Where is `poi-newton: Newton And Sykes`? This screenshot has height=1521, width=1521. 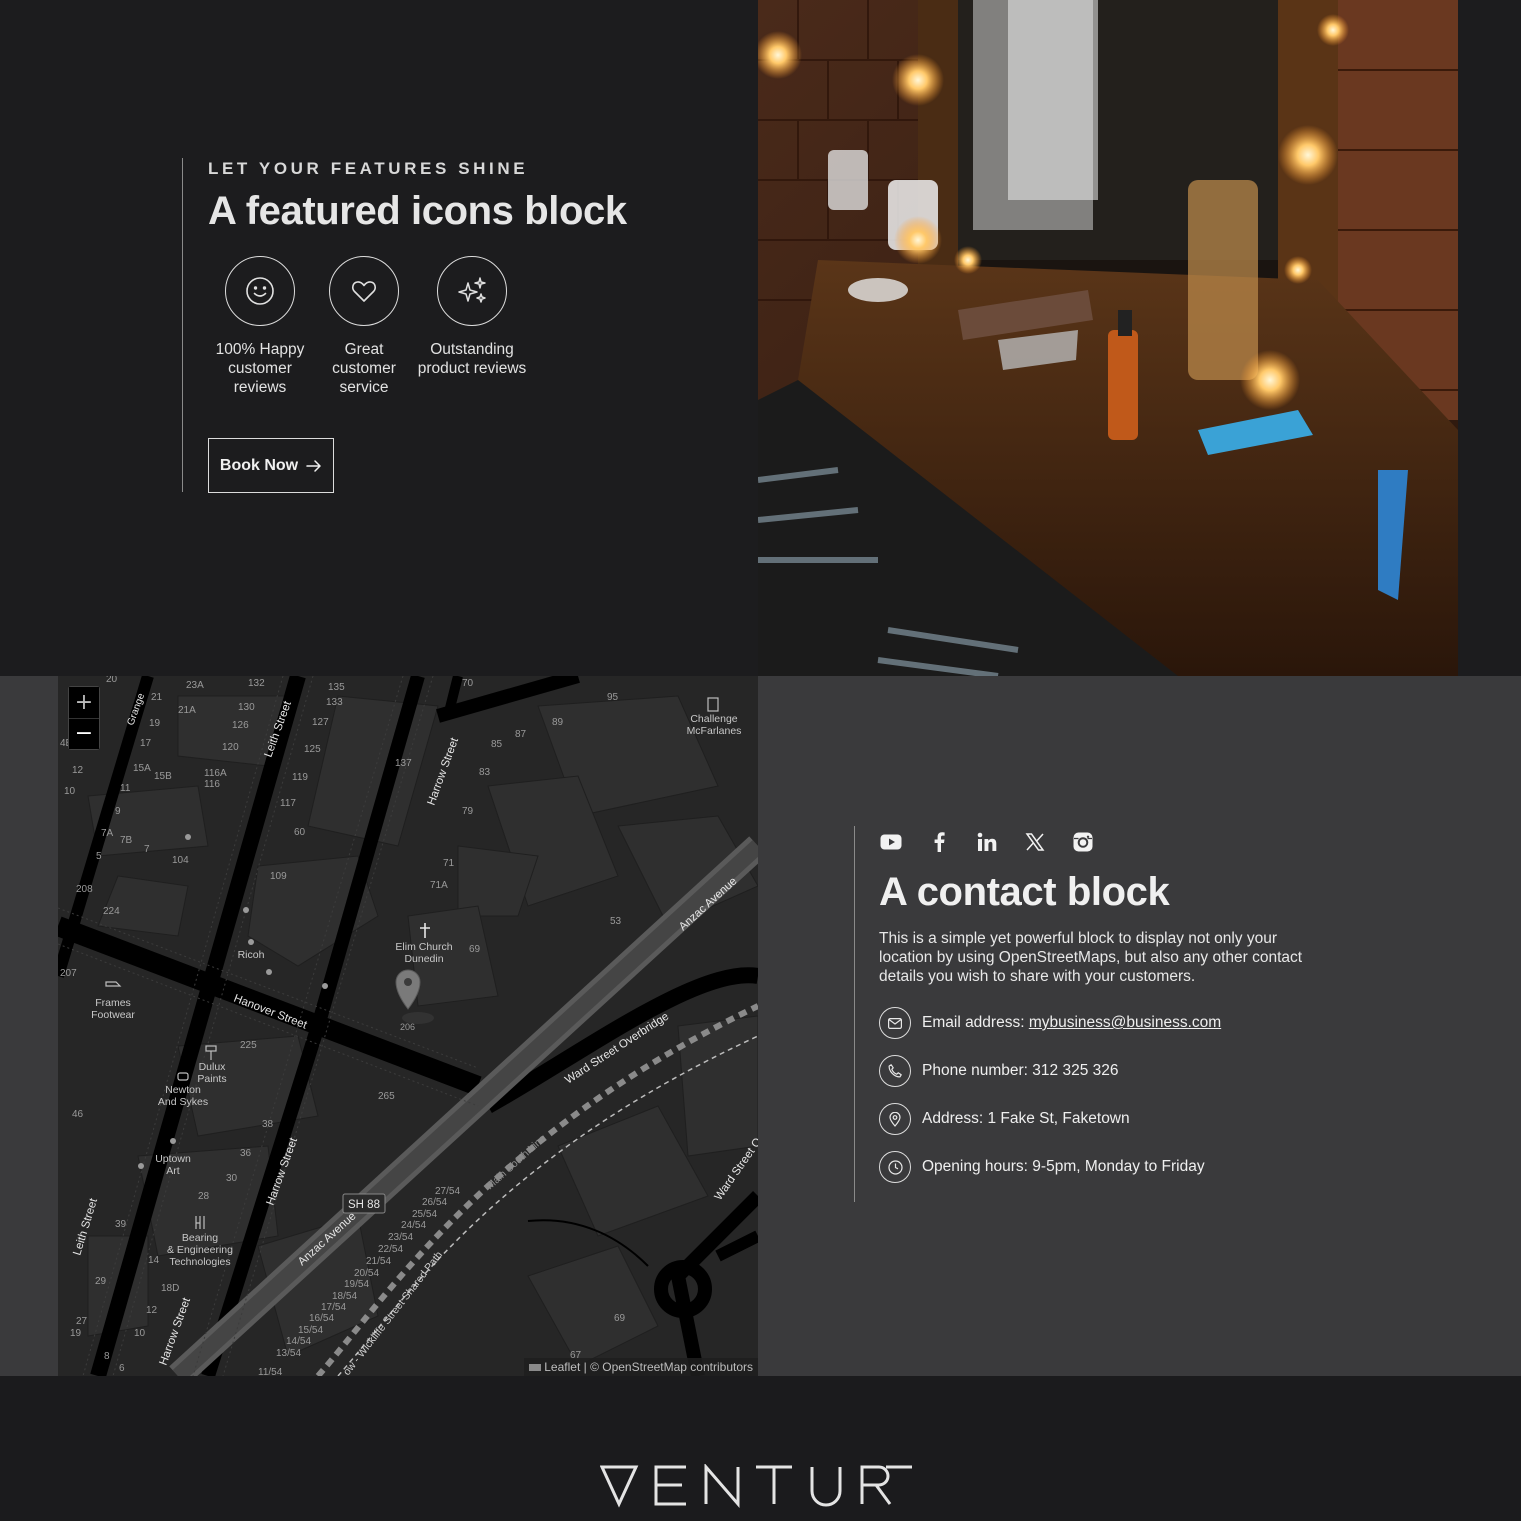
poi-newton: Newton And Sykes is located at coordinates (183, 1096).